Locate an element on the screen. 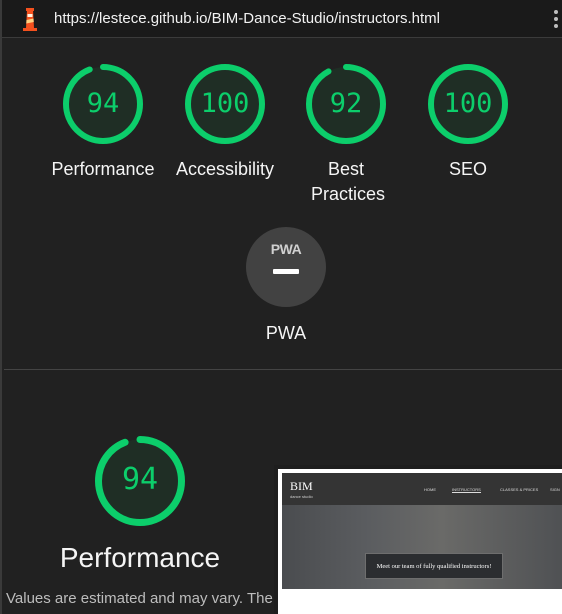  nav-home: HOME is located at coordinates (430, 489).